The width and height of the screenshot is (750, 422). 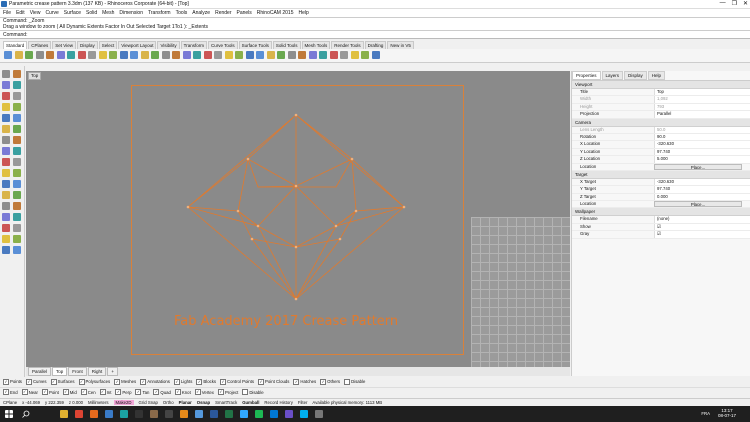 I want to click on move-icon, so click(x=6, y=173).